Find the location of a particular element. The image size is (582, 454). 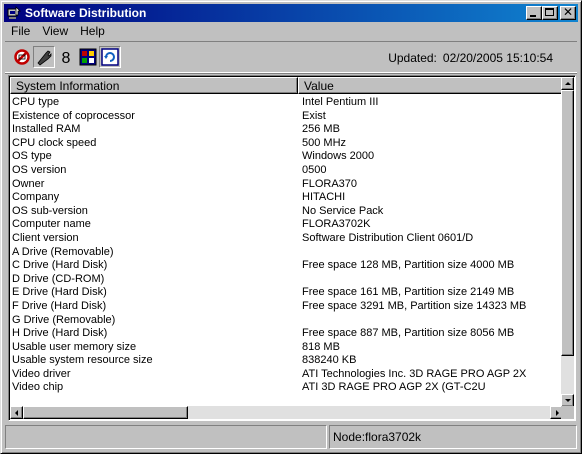

table-row: Usable user memory size 818 MB is located at coordinates (287, 348).